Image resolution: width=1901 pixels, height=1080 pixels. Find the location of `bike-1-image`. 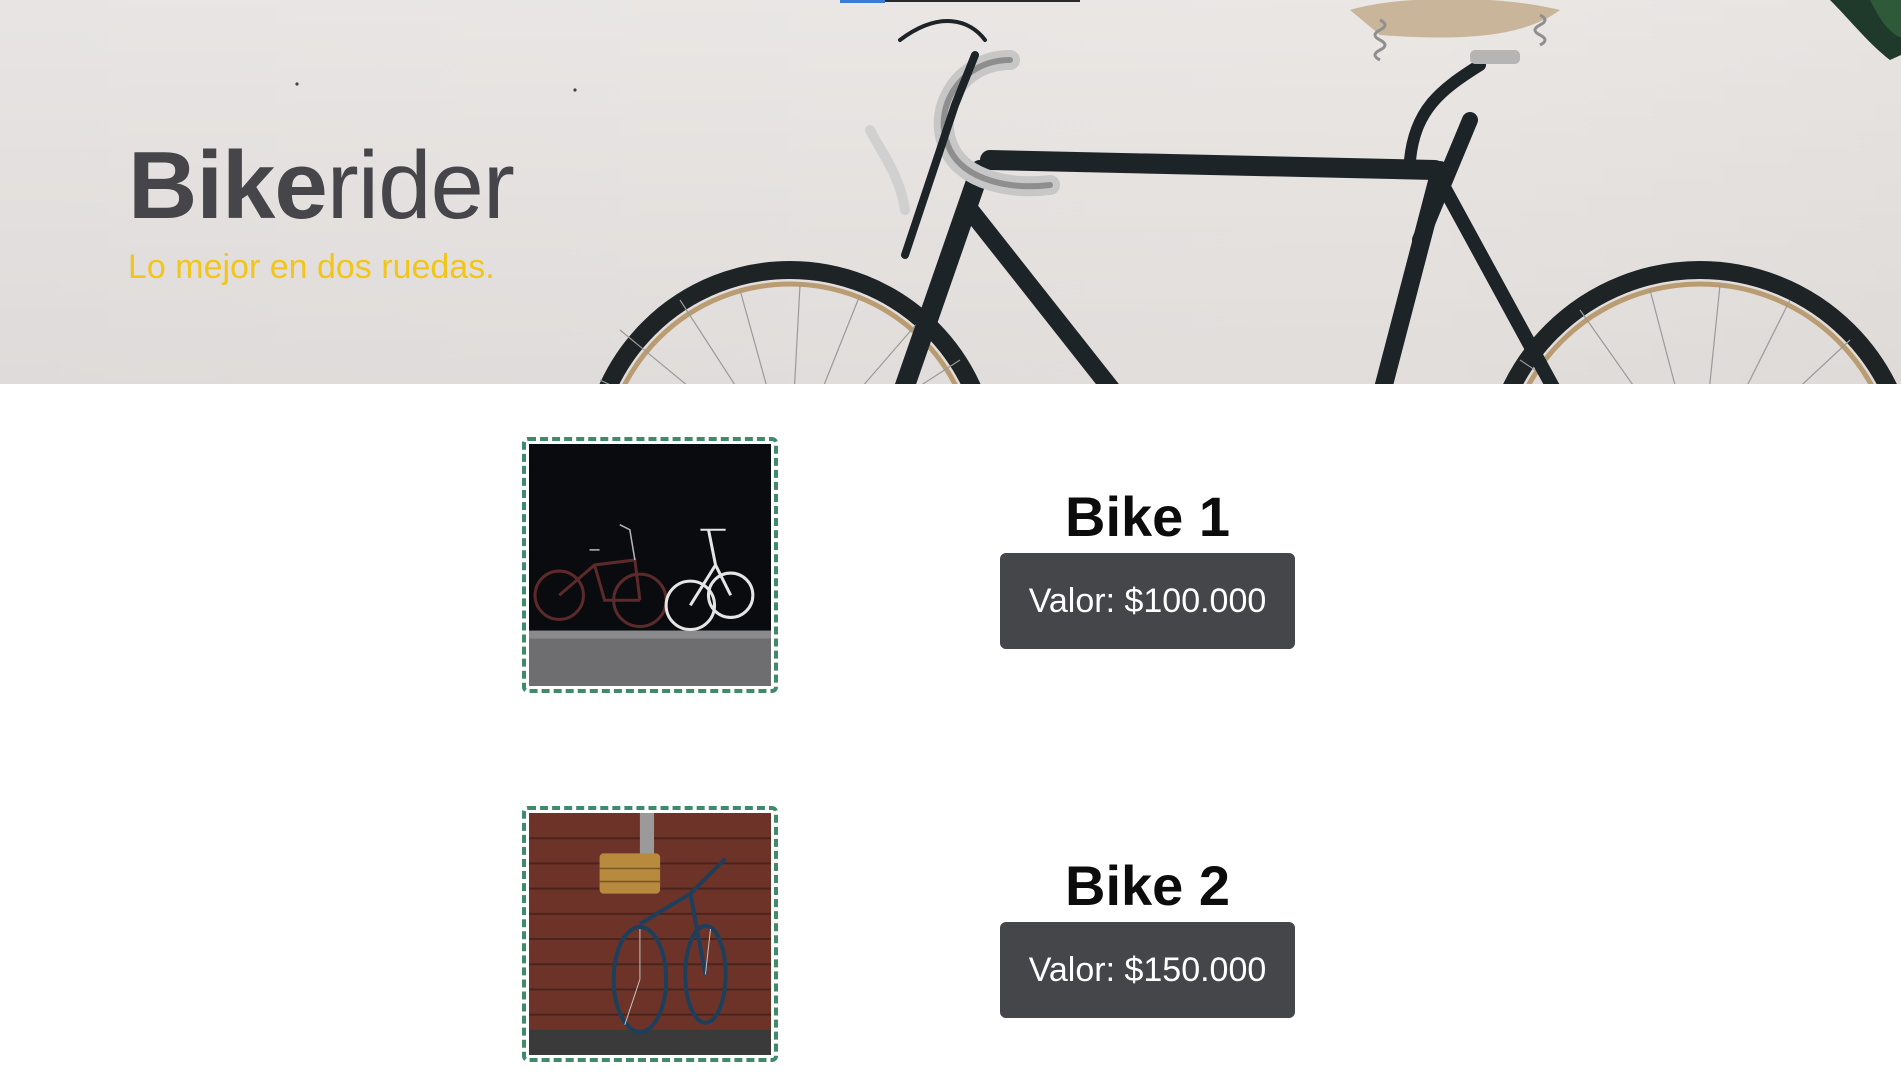

bike-1-image is located at coordinates (650, 565).